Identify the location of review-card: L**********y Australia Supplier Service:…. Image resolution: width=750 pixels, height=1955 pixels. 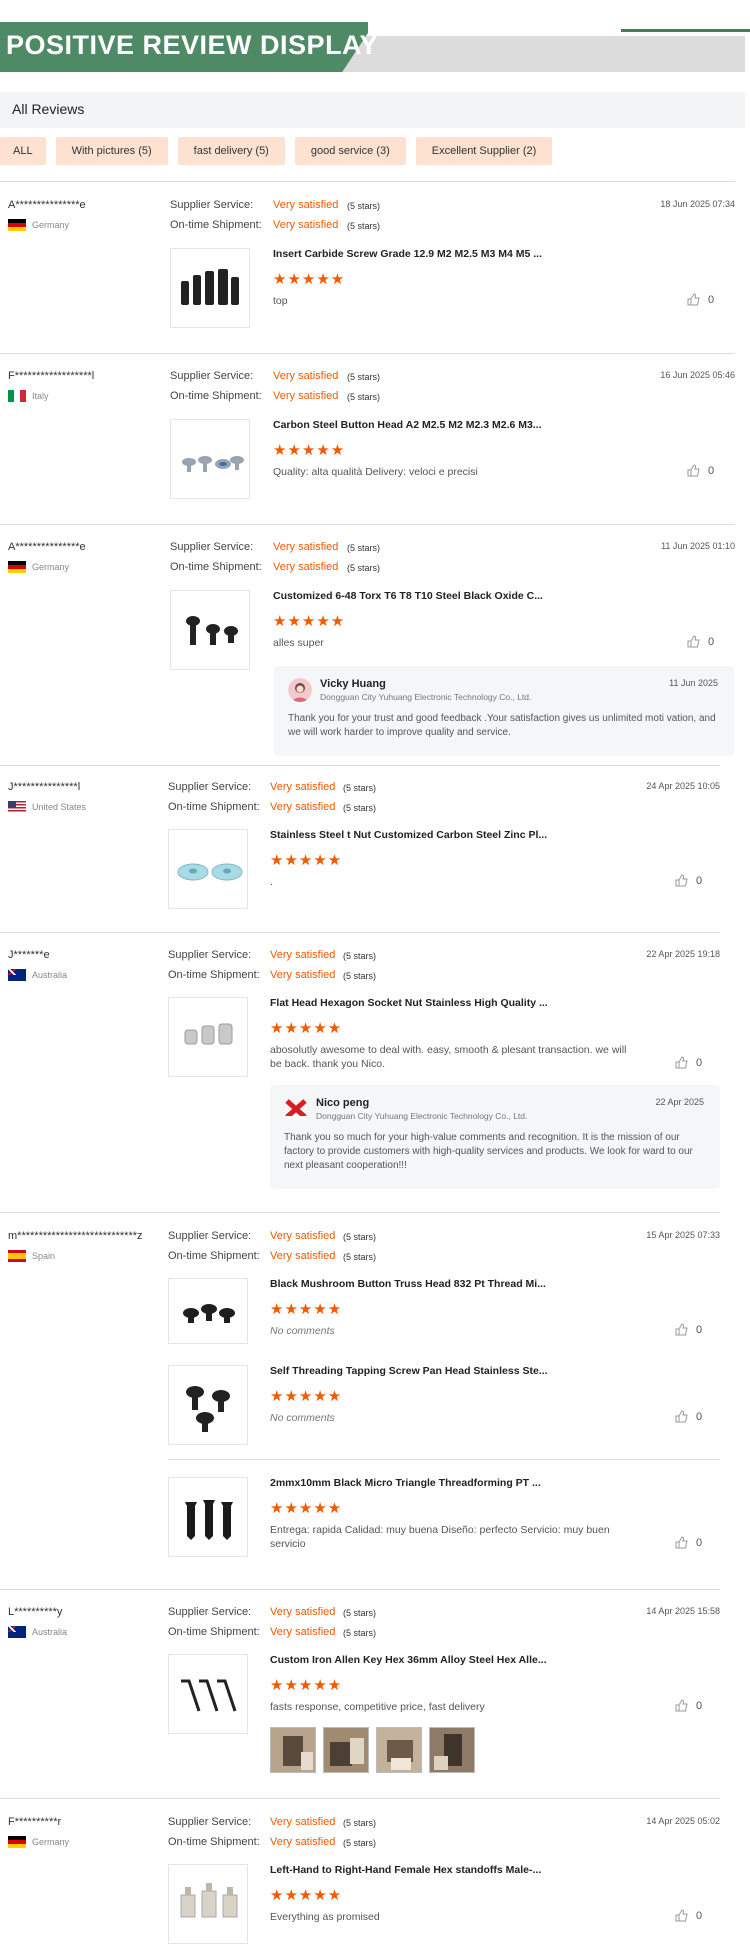
(360, 1693).